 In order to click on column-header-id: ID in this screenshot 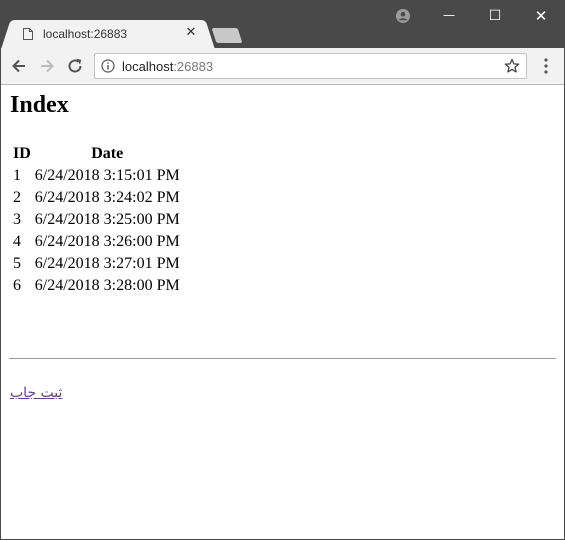, I will do `click(22, 153)`.